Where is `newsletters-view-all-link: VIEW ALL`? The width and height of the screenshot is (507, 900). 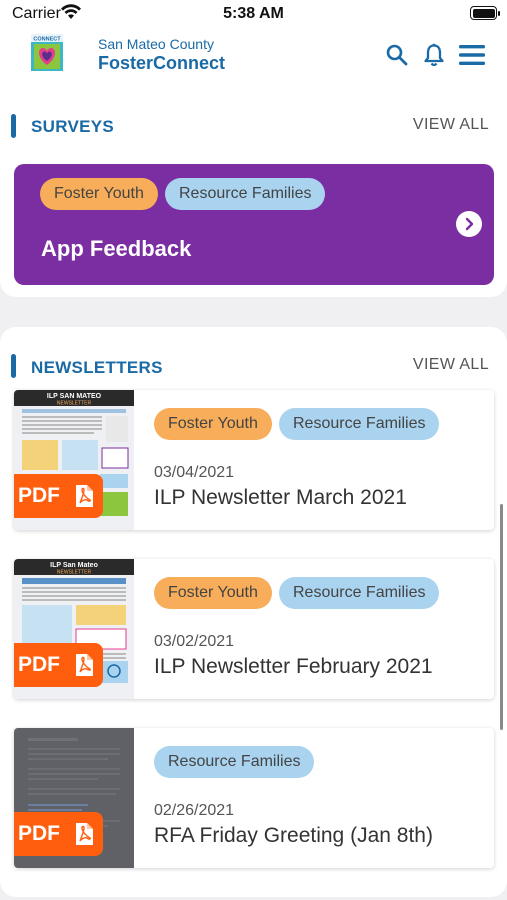 newsletters-view-all-link: VIEW ALL is located at coordinates (451, 365).